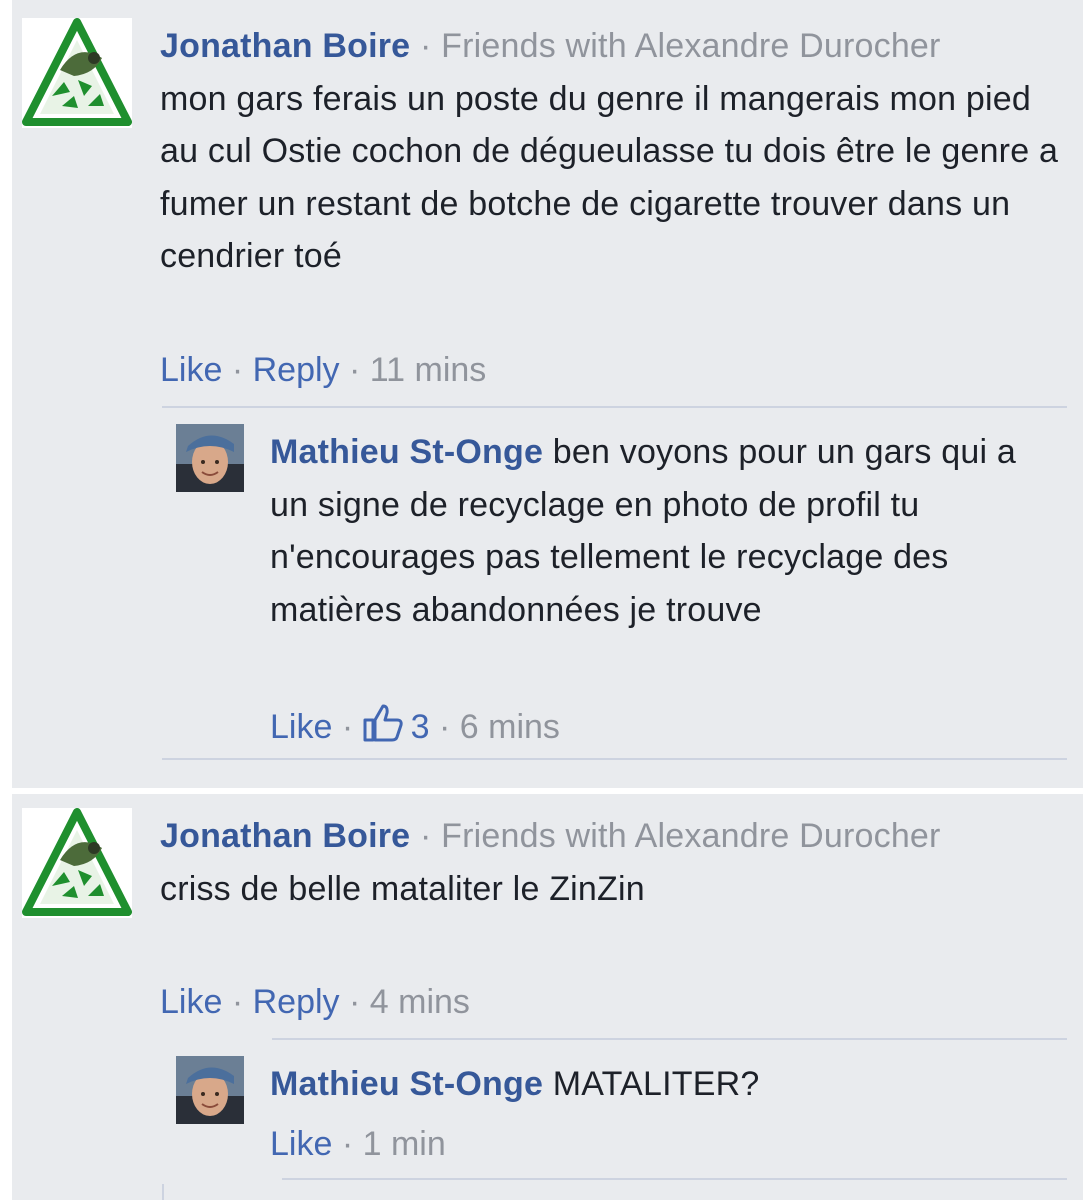 This screenshot has height=1200, width=1083. What do you see at coordinates (428, 370) in the screenshot?
I see `comment-timestamp: 11 mins` at bounding box center [428, 370].